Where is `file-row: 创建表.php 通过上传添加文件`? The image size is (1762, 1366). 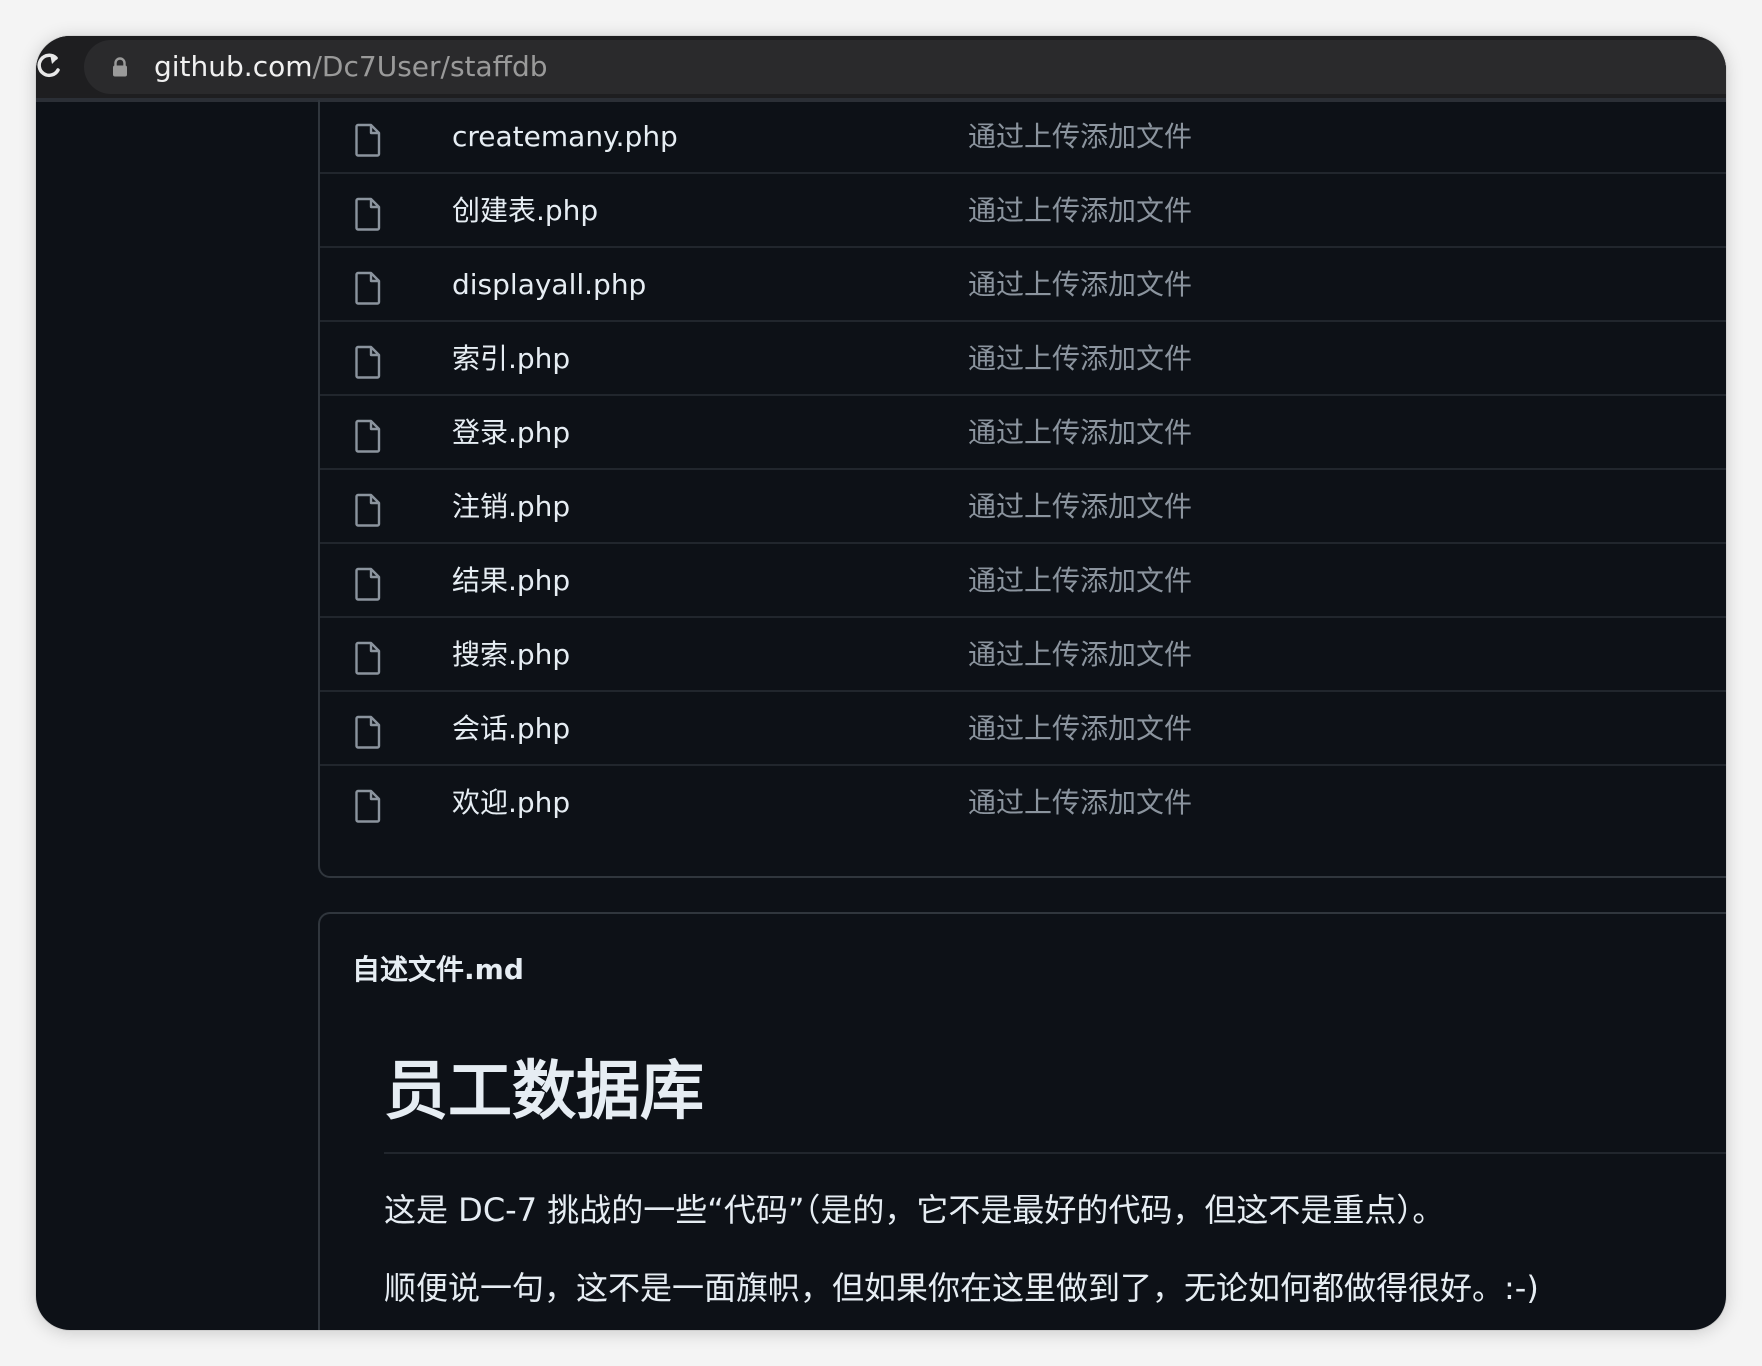
file-row: 创建表.php 通过上传添加文件 is located at coordinates (1023, 211).